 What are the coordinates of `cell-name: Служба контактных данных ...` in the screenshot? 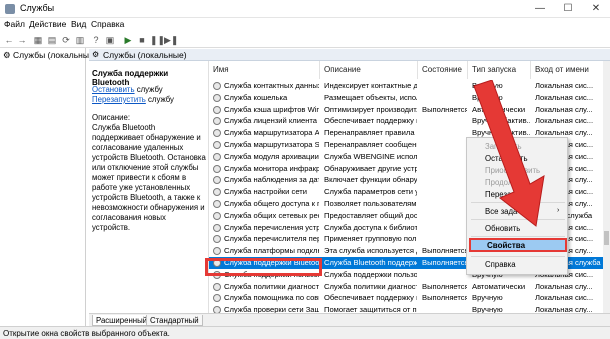 It's located at (271, 85).